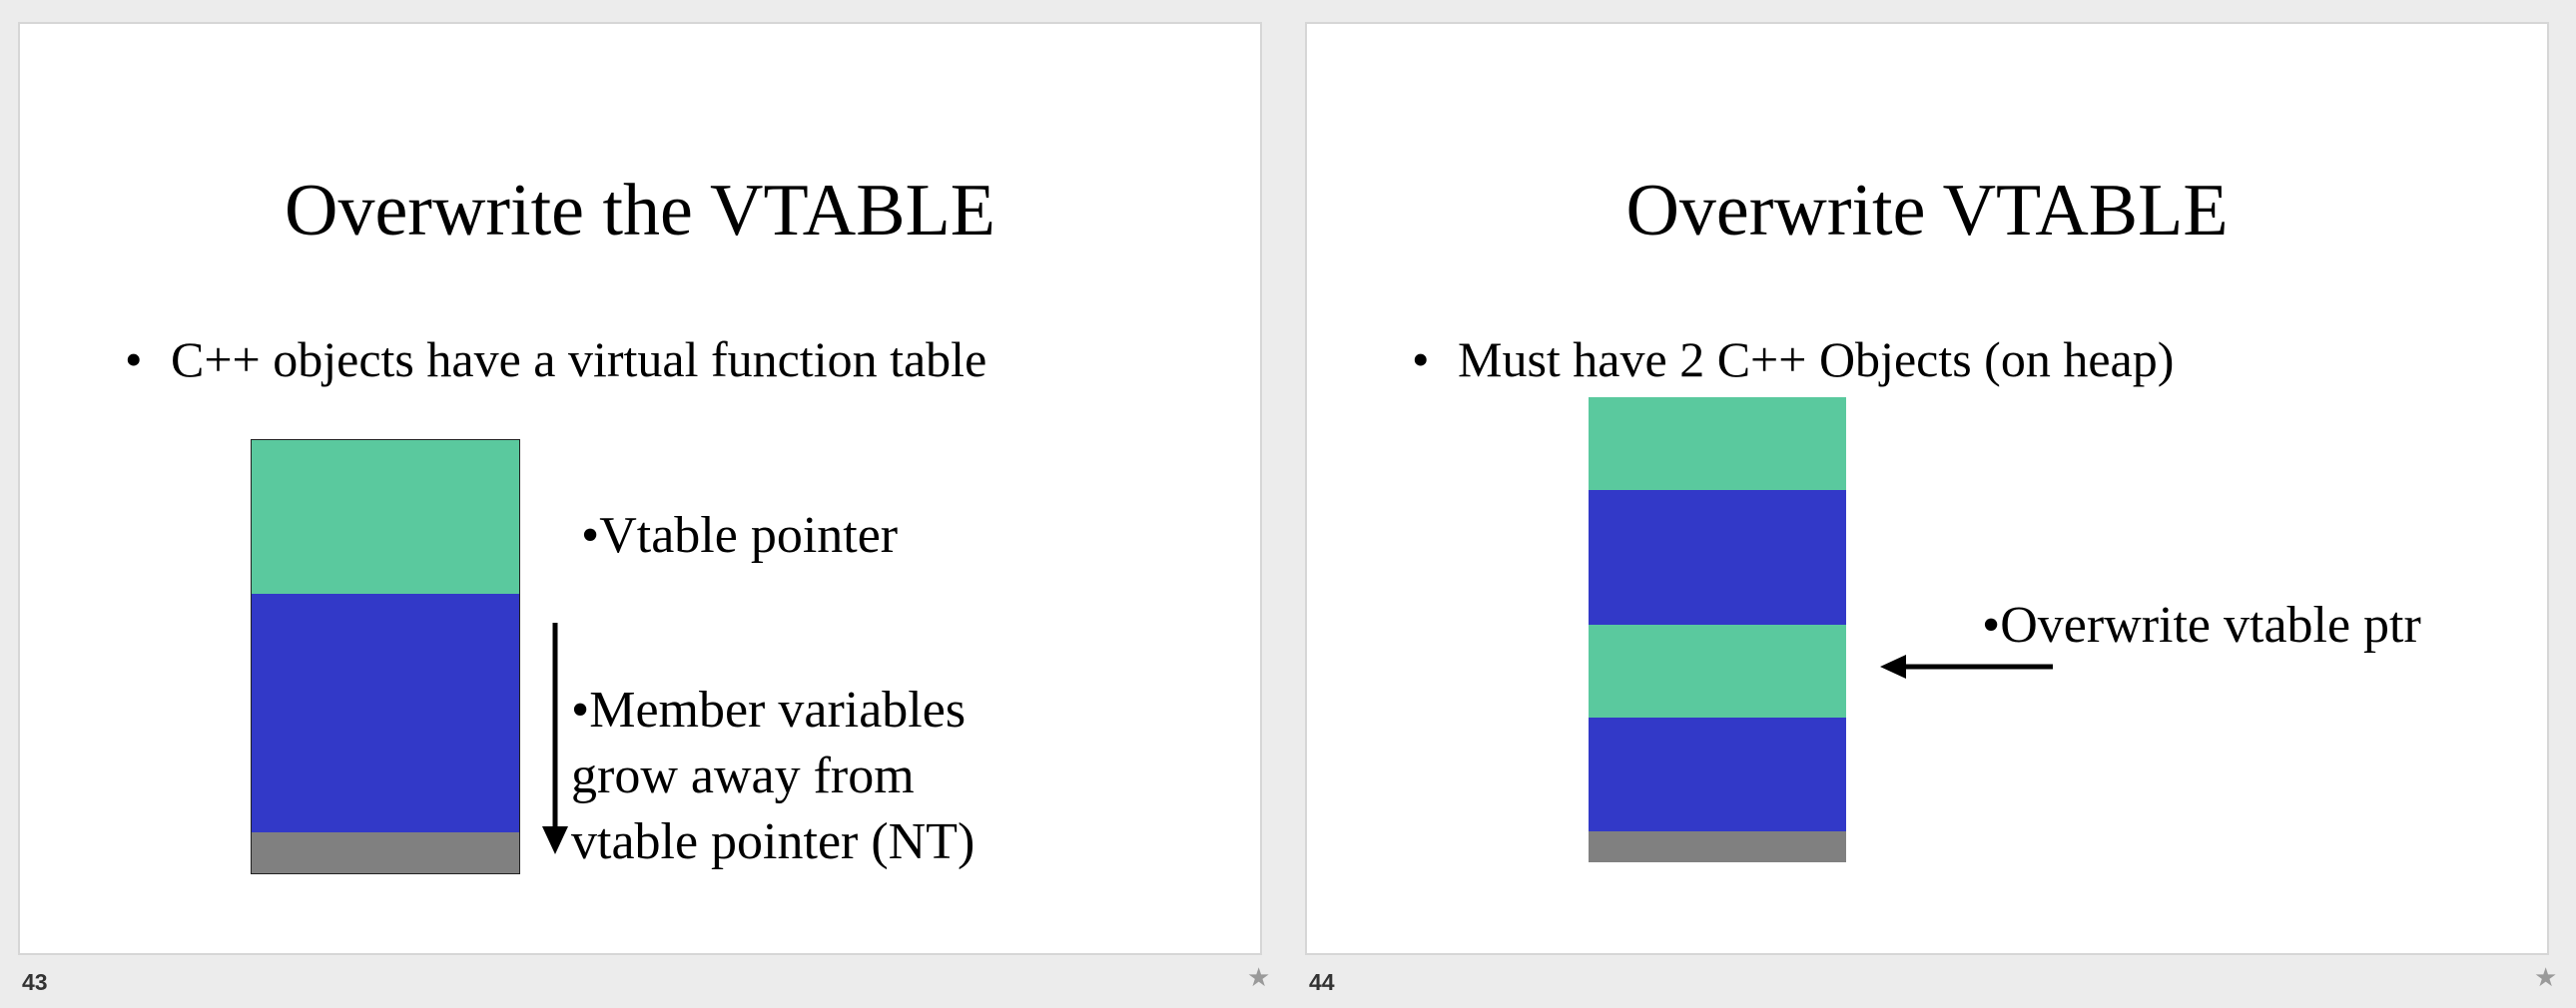 This screenshot has height=1008, width=2576. I want to click on member-variables-label: vtable pointer (NT), so click(773, 841).